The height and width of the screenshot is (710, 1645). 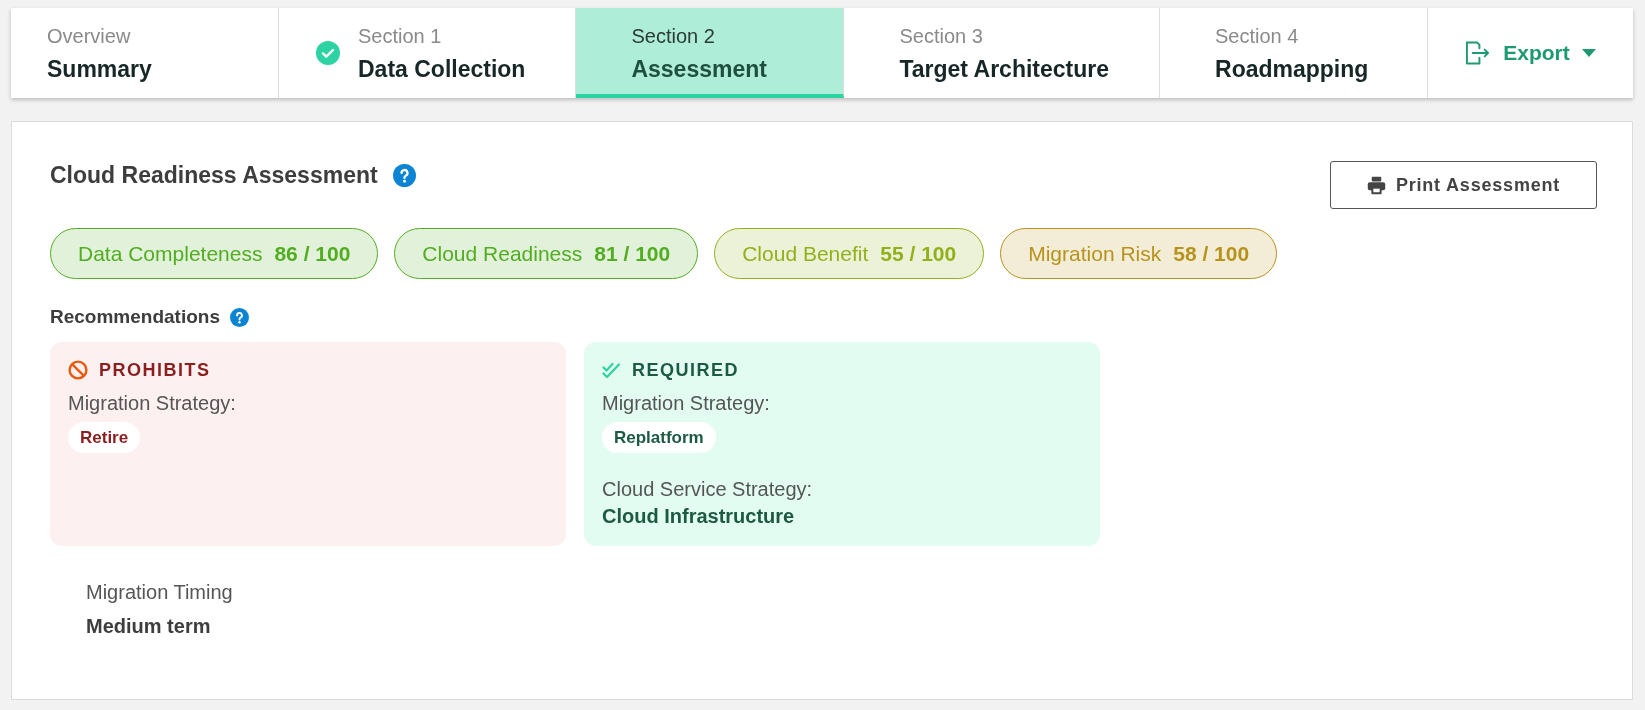 I want to click on score-value: 86 / 100, so click(x=312, y=253).